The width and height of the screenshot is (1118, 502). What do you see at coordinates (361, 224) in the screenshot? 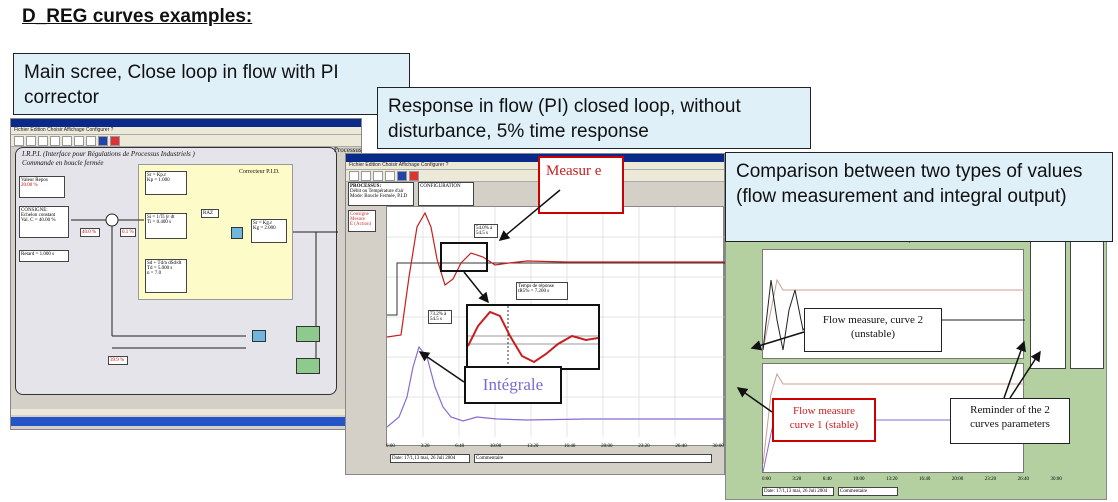
I see `legend-action: E (Action)` at bounding box center [361, 224].